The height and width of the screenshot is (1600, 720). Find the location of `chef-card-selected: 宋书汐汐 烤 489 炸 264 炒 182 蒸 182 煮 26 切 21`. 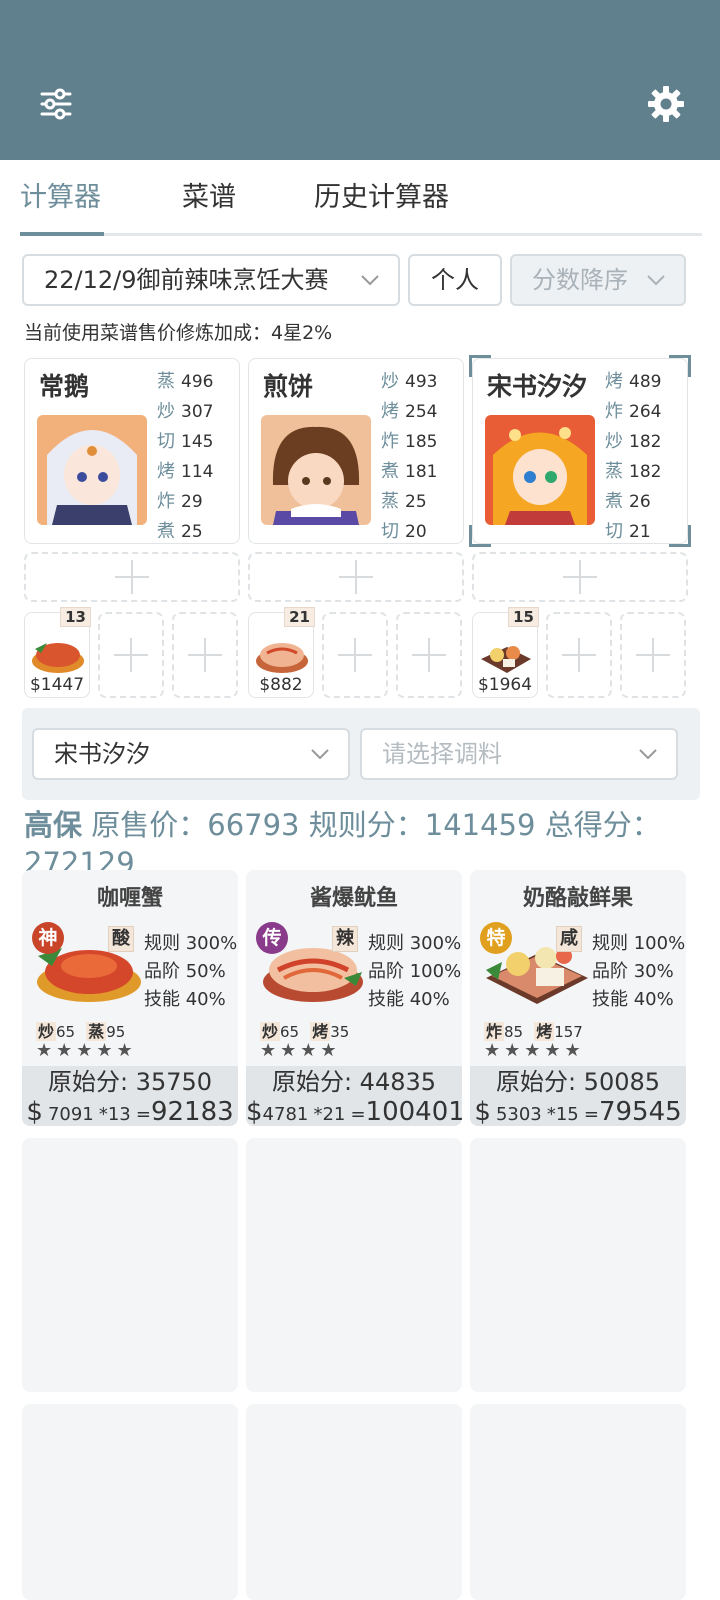

chef-card-selected: 宋书汐汐 烤 489 炸 264 炒 182 蒸 182 煮 26 切 21 is located at coordinates (580, 451).